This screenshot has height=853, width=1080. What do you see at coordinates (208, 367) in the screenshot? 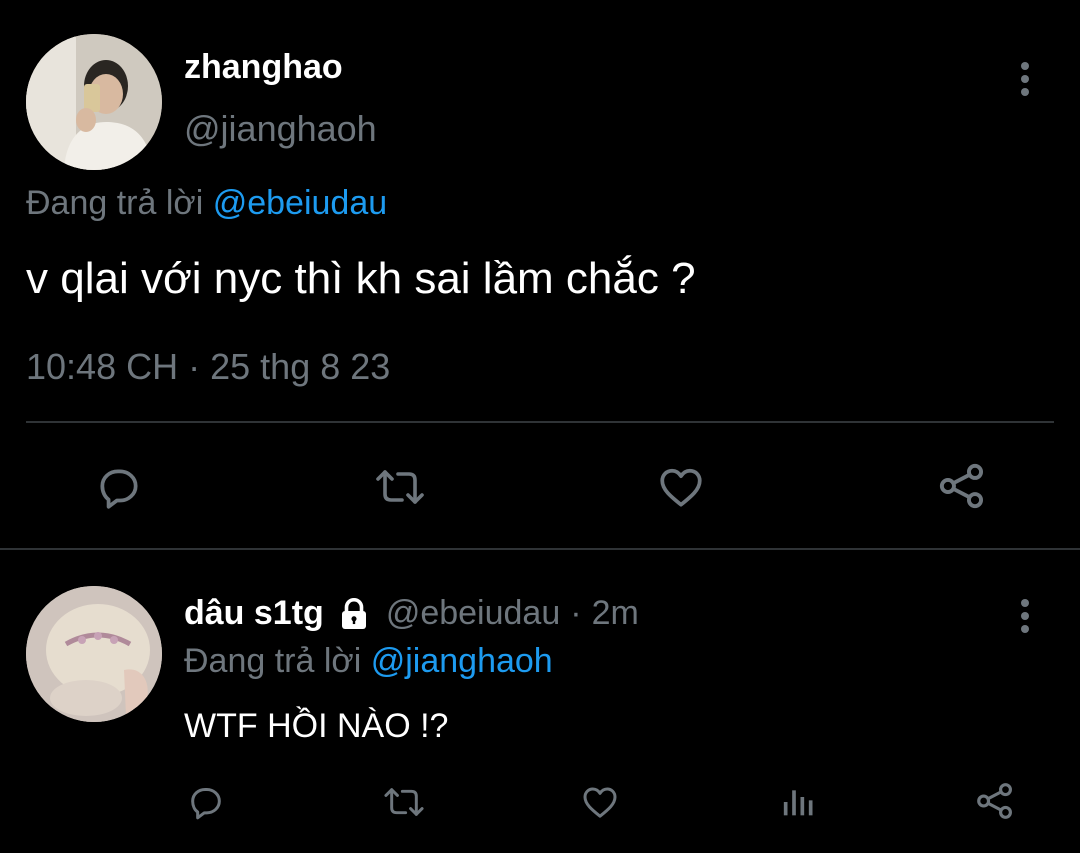
I see `tweet-timestamp: 10:48 CH · 25 thg 8 23` at bounding box center [208, 367].